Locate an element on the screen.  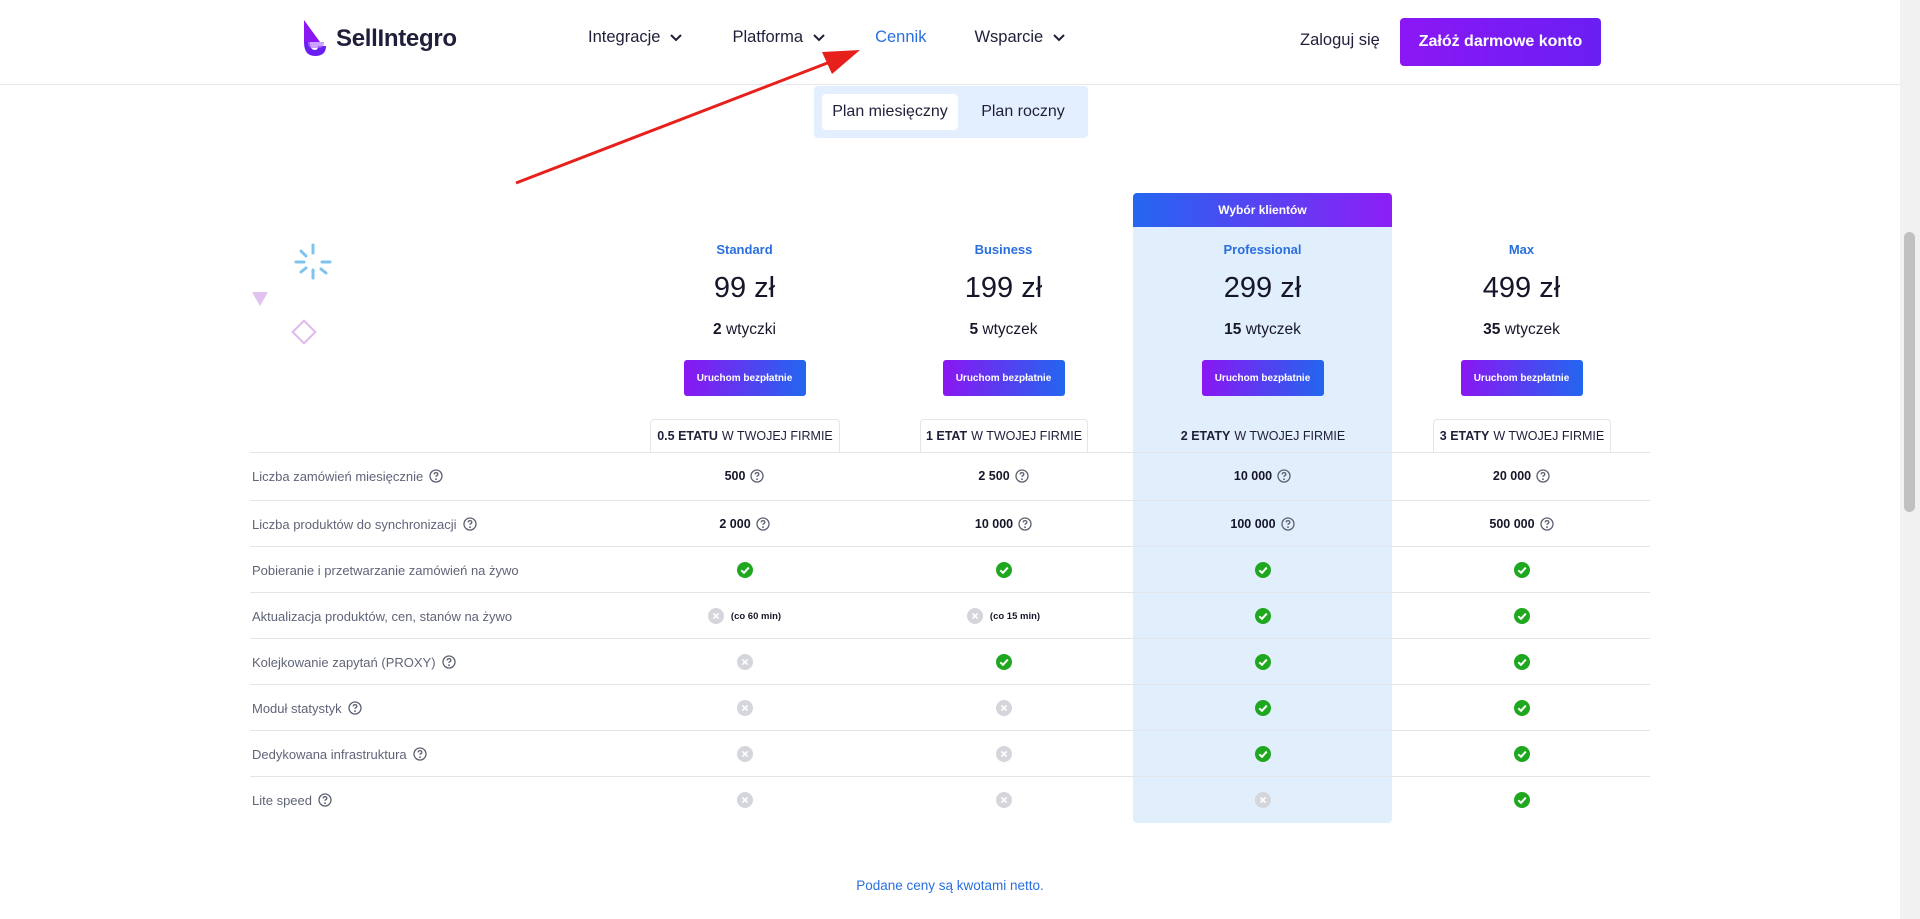
feature-label: Liczba zamówień miesięcznie is located at coordinates (347, 476).